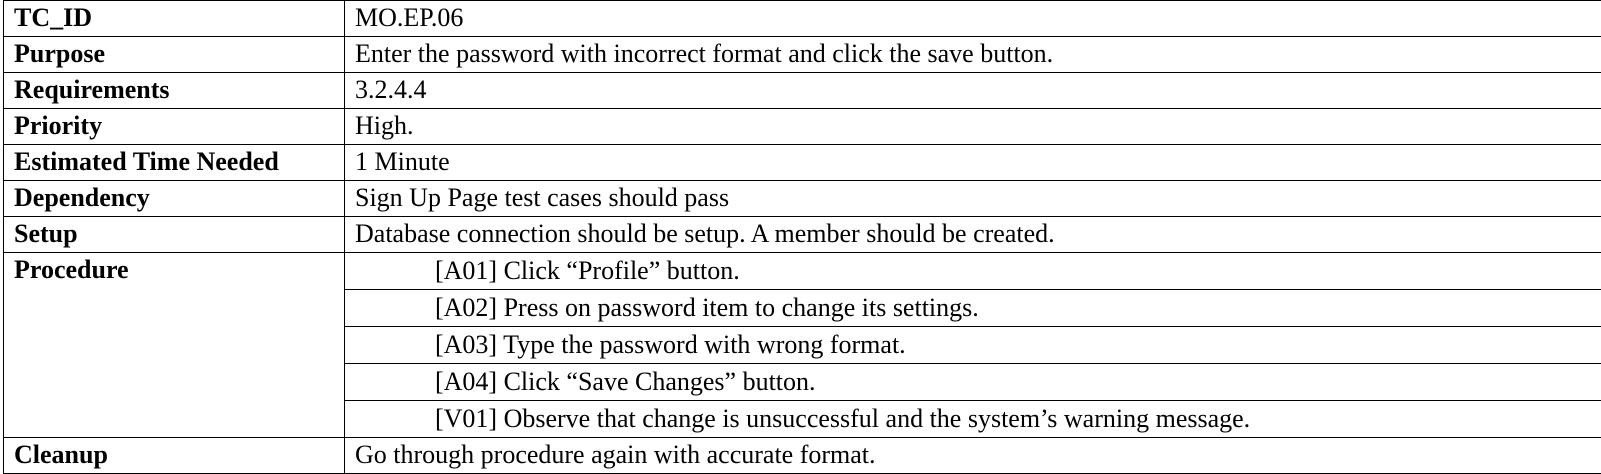 This screenshot has height=474, width=1601. I want to click on row-label: Dependency, so click(174, 199).